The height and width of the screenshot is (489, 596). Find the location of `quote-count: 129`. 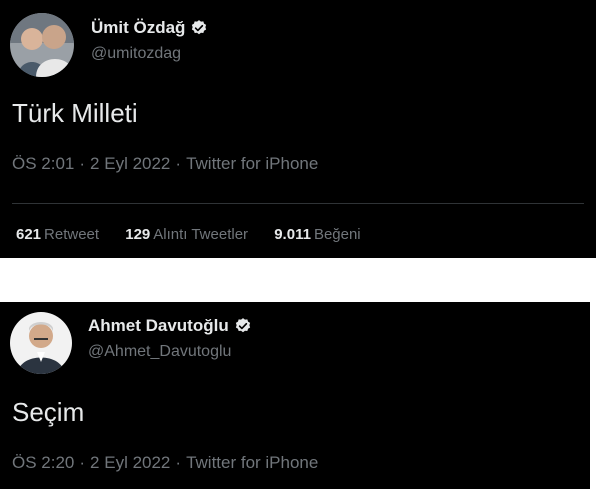

quote-count: 129 is located at coordinates (138, 234).